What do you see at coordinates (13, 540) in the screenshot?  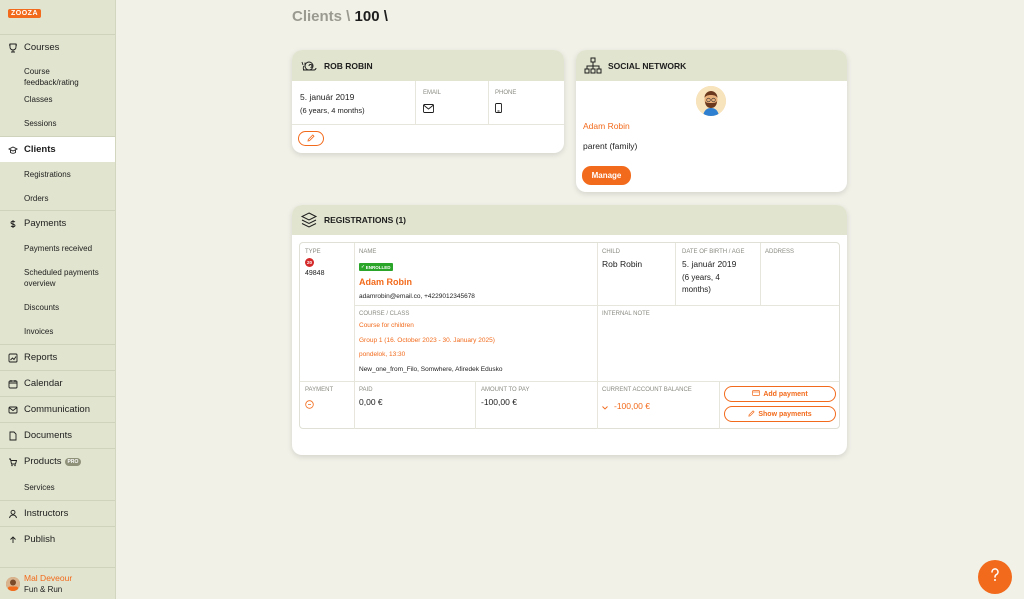 I see `publish-icon` at bounding box center [13, 540].